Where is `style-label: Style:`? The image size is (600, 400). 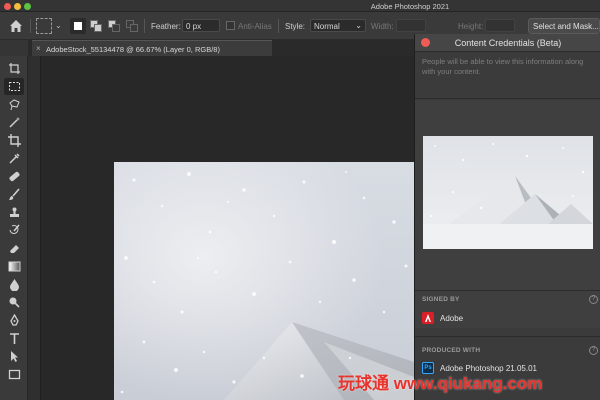
style-label: Style: is located at coordinates (295, 26).